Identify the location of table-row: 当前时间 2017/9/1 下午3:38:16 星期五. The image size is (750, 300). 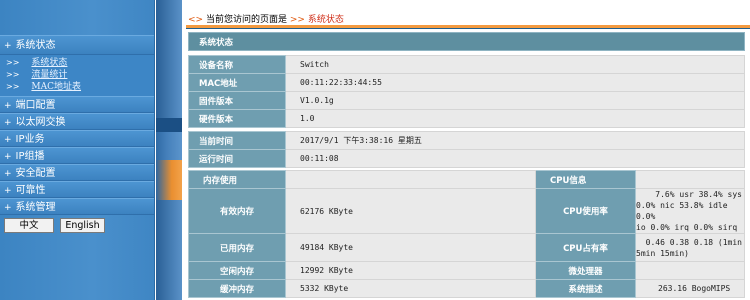
(466, 140).